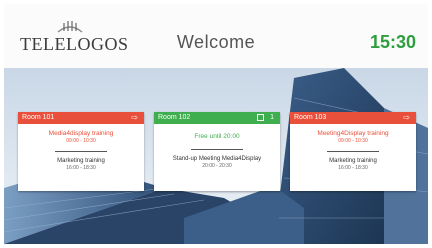 The width and height of the screenshot is (432, 248). Describe the element at coordinates (217, 159) in the screenshot. I see `next-meeting-title: Stand-up Meeting Media4Display` at that location.